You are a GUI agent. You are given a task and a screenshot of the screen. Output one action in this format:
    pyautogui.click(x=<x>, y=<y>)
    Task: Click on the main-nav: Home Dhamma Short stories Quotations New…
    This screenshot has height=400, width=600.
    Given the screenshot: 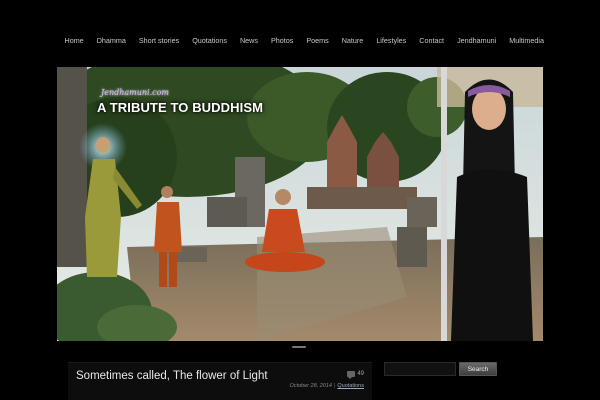 What is the action you would take?
    pyautogui.click(x=305, y=41)
    